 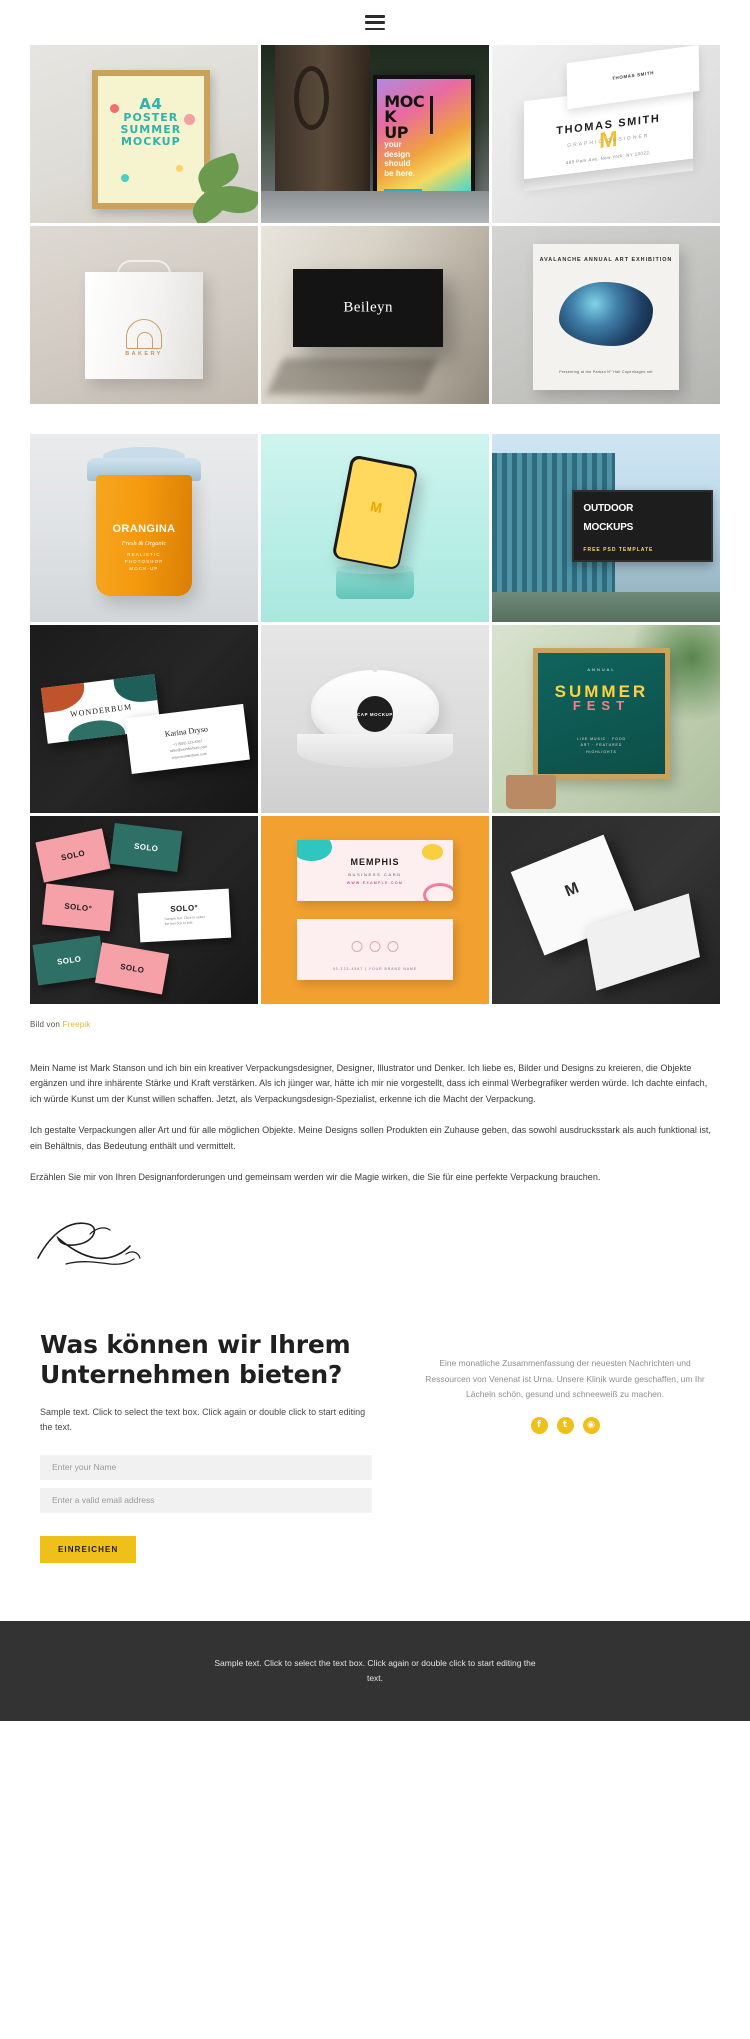 What do you see at coordinates (432, 115) in the screenshot?
I see `billboard-title-bar` at bounding box center [432, 115].